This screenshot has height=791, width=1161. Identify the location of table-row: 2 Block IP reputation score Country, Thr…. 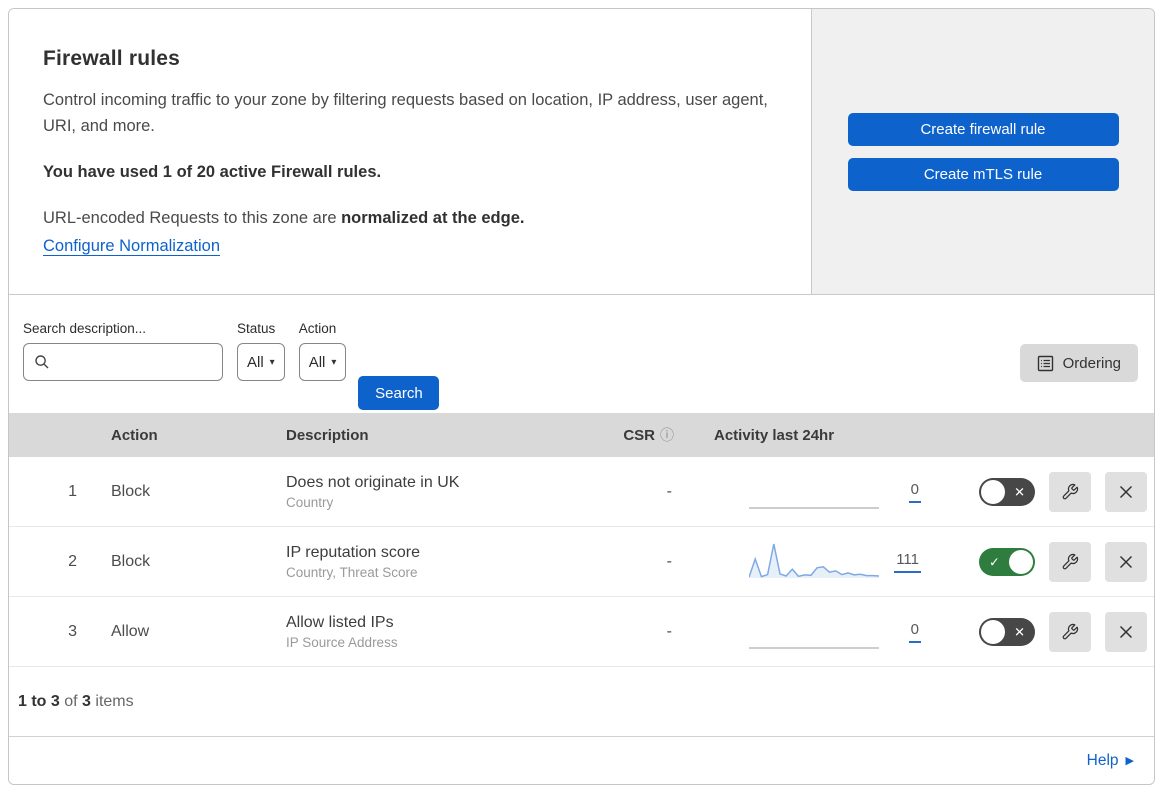
(581, 562).